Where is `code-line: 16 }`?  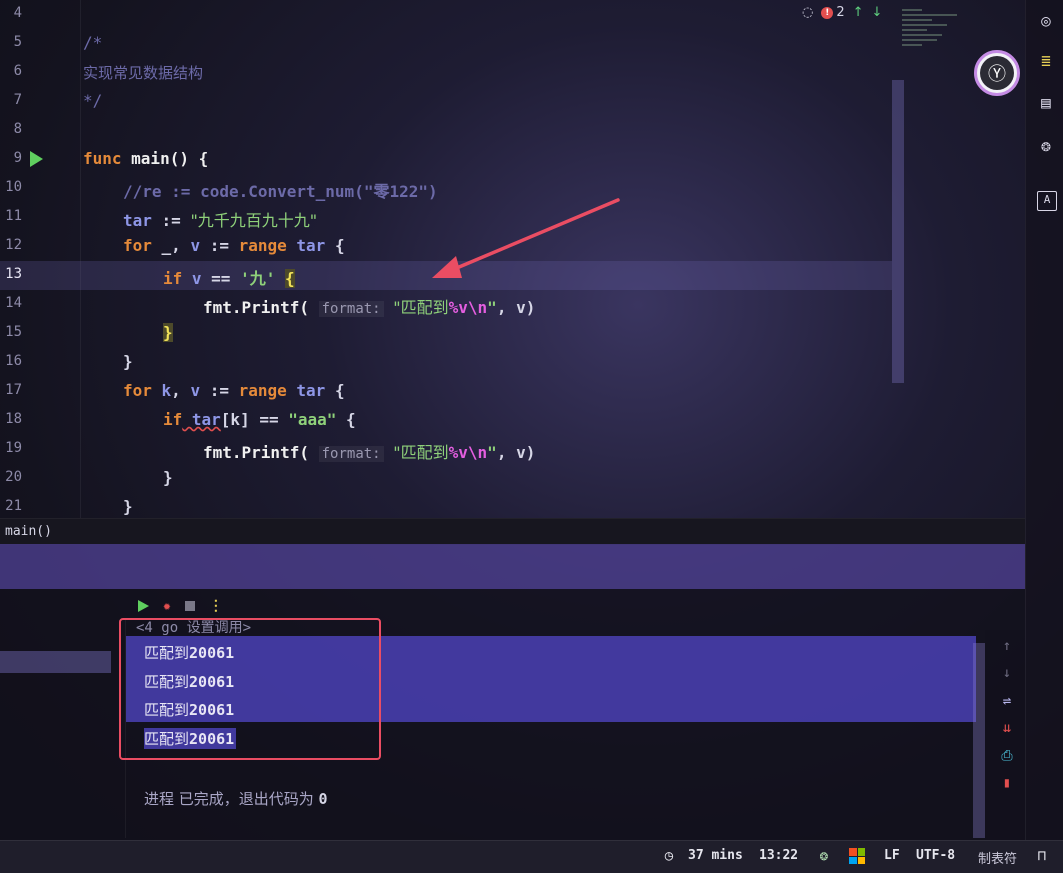 code-line: 16 } is located at coordinates (446, 362).